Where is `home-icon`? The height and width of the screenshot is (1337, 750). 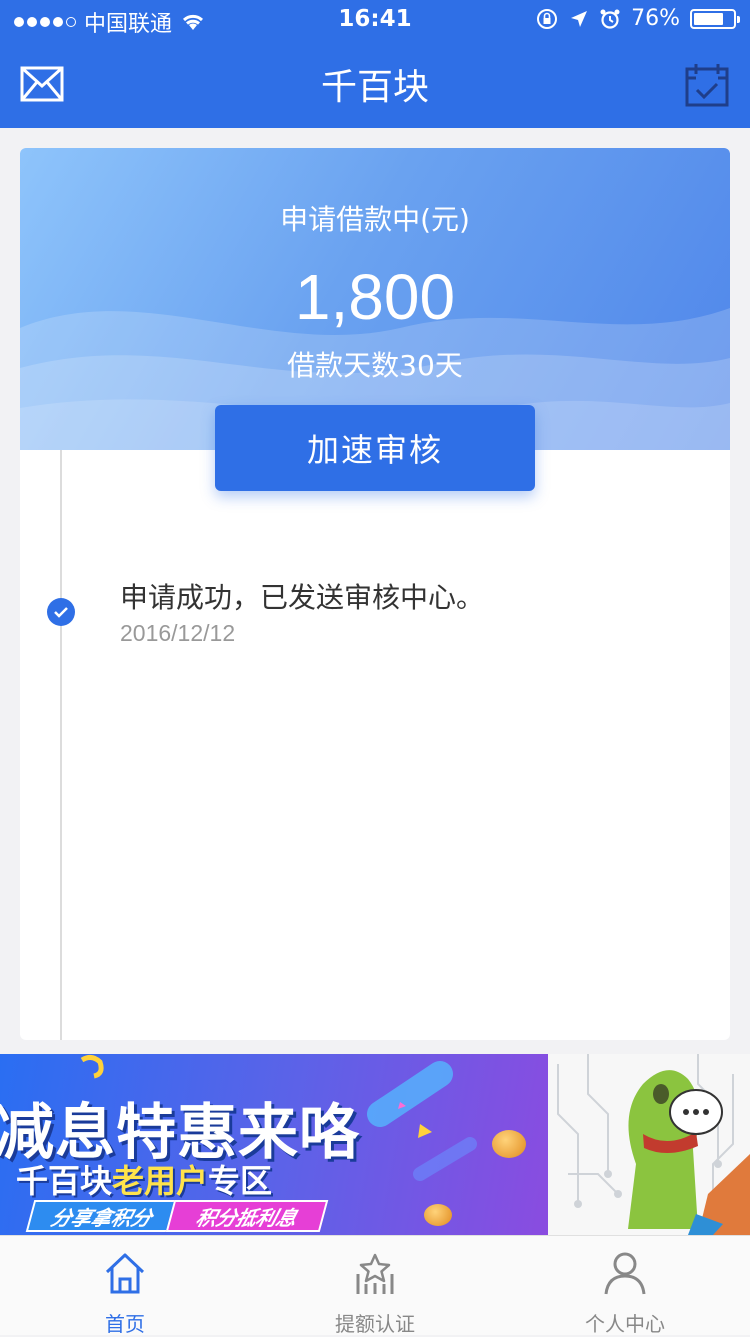 home-icon is located at coordinates (125, 1273).